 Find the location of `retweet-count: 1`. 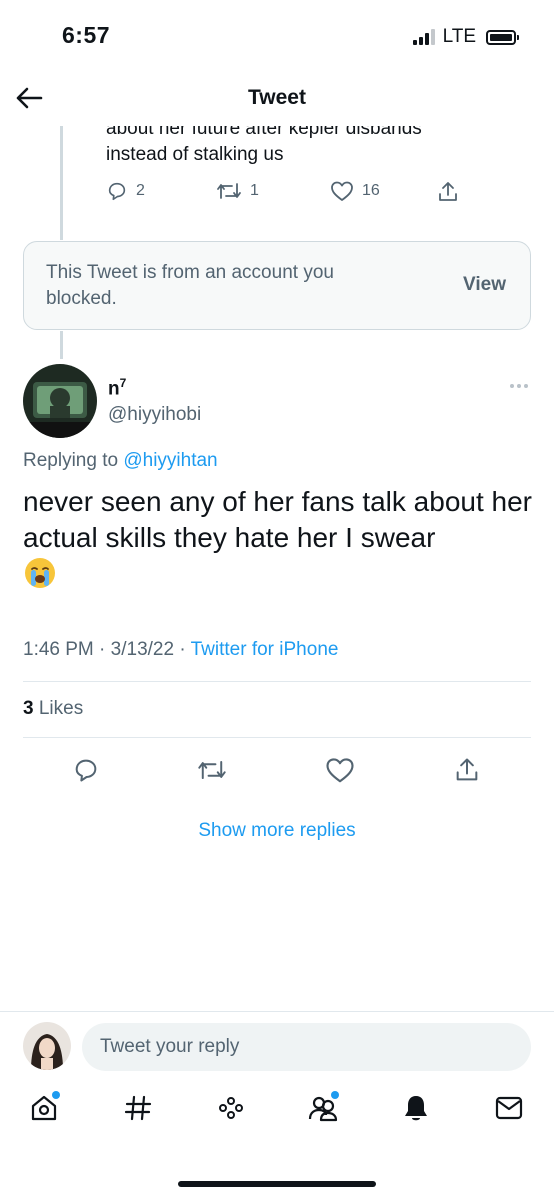

retweet-count: 1 is located at coordinates (254, 190).